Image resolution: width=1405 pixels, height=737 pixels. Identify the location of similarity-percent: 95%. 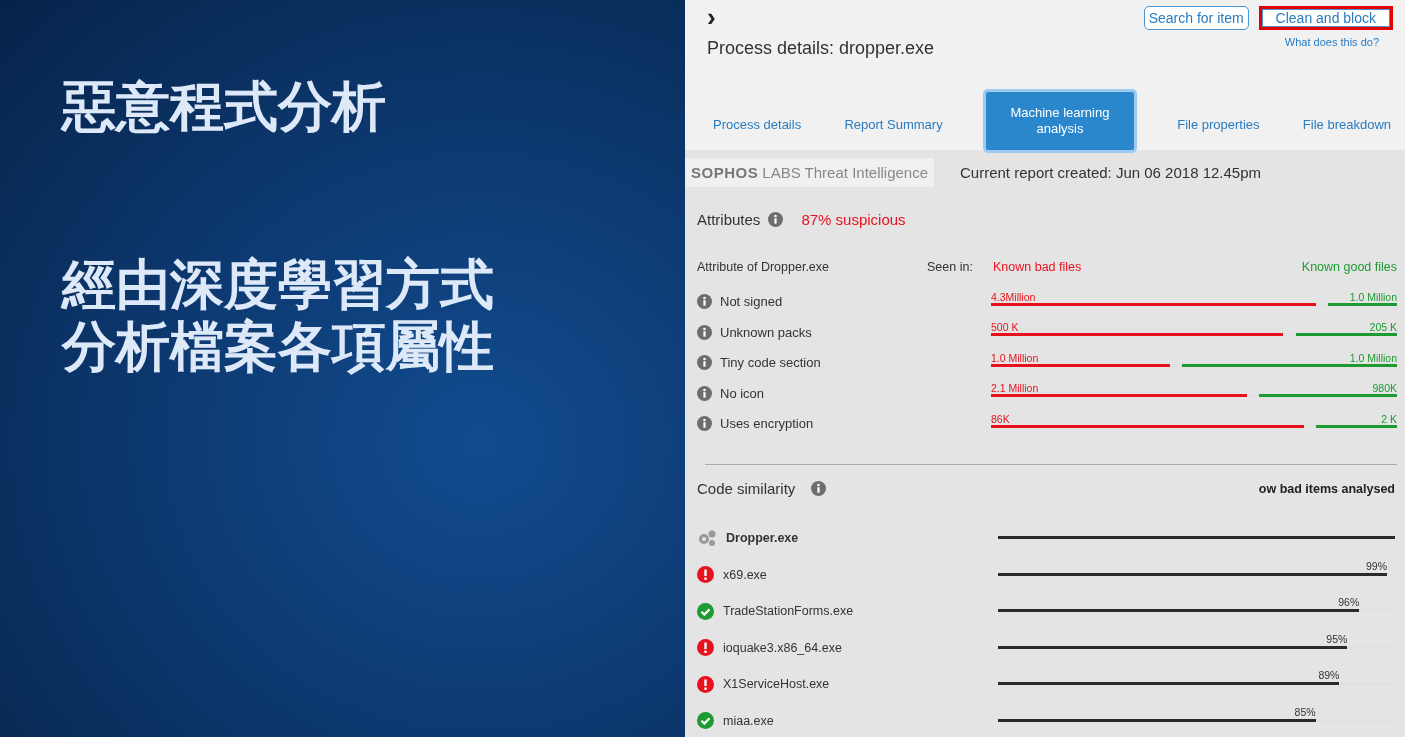
(1337, 638).